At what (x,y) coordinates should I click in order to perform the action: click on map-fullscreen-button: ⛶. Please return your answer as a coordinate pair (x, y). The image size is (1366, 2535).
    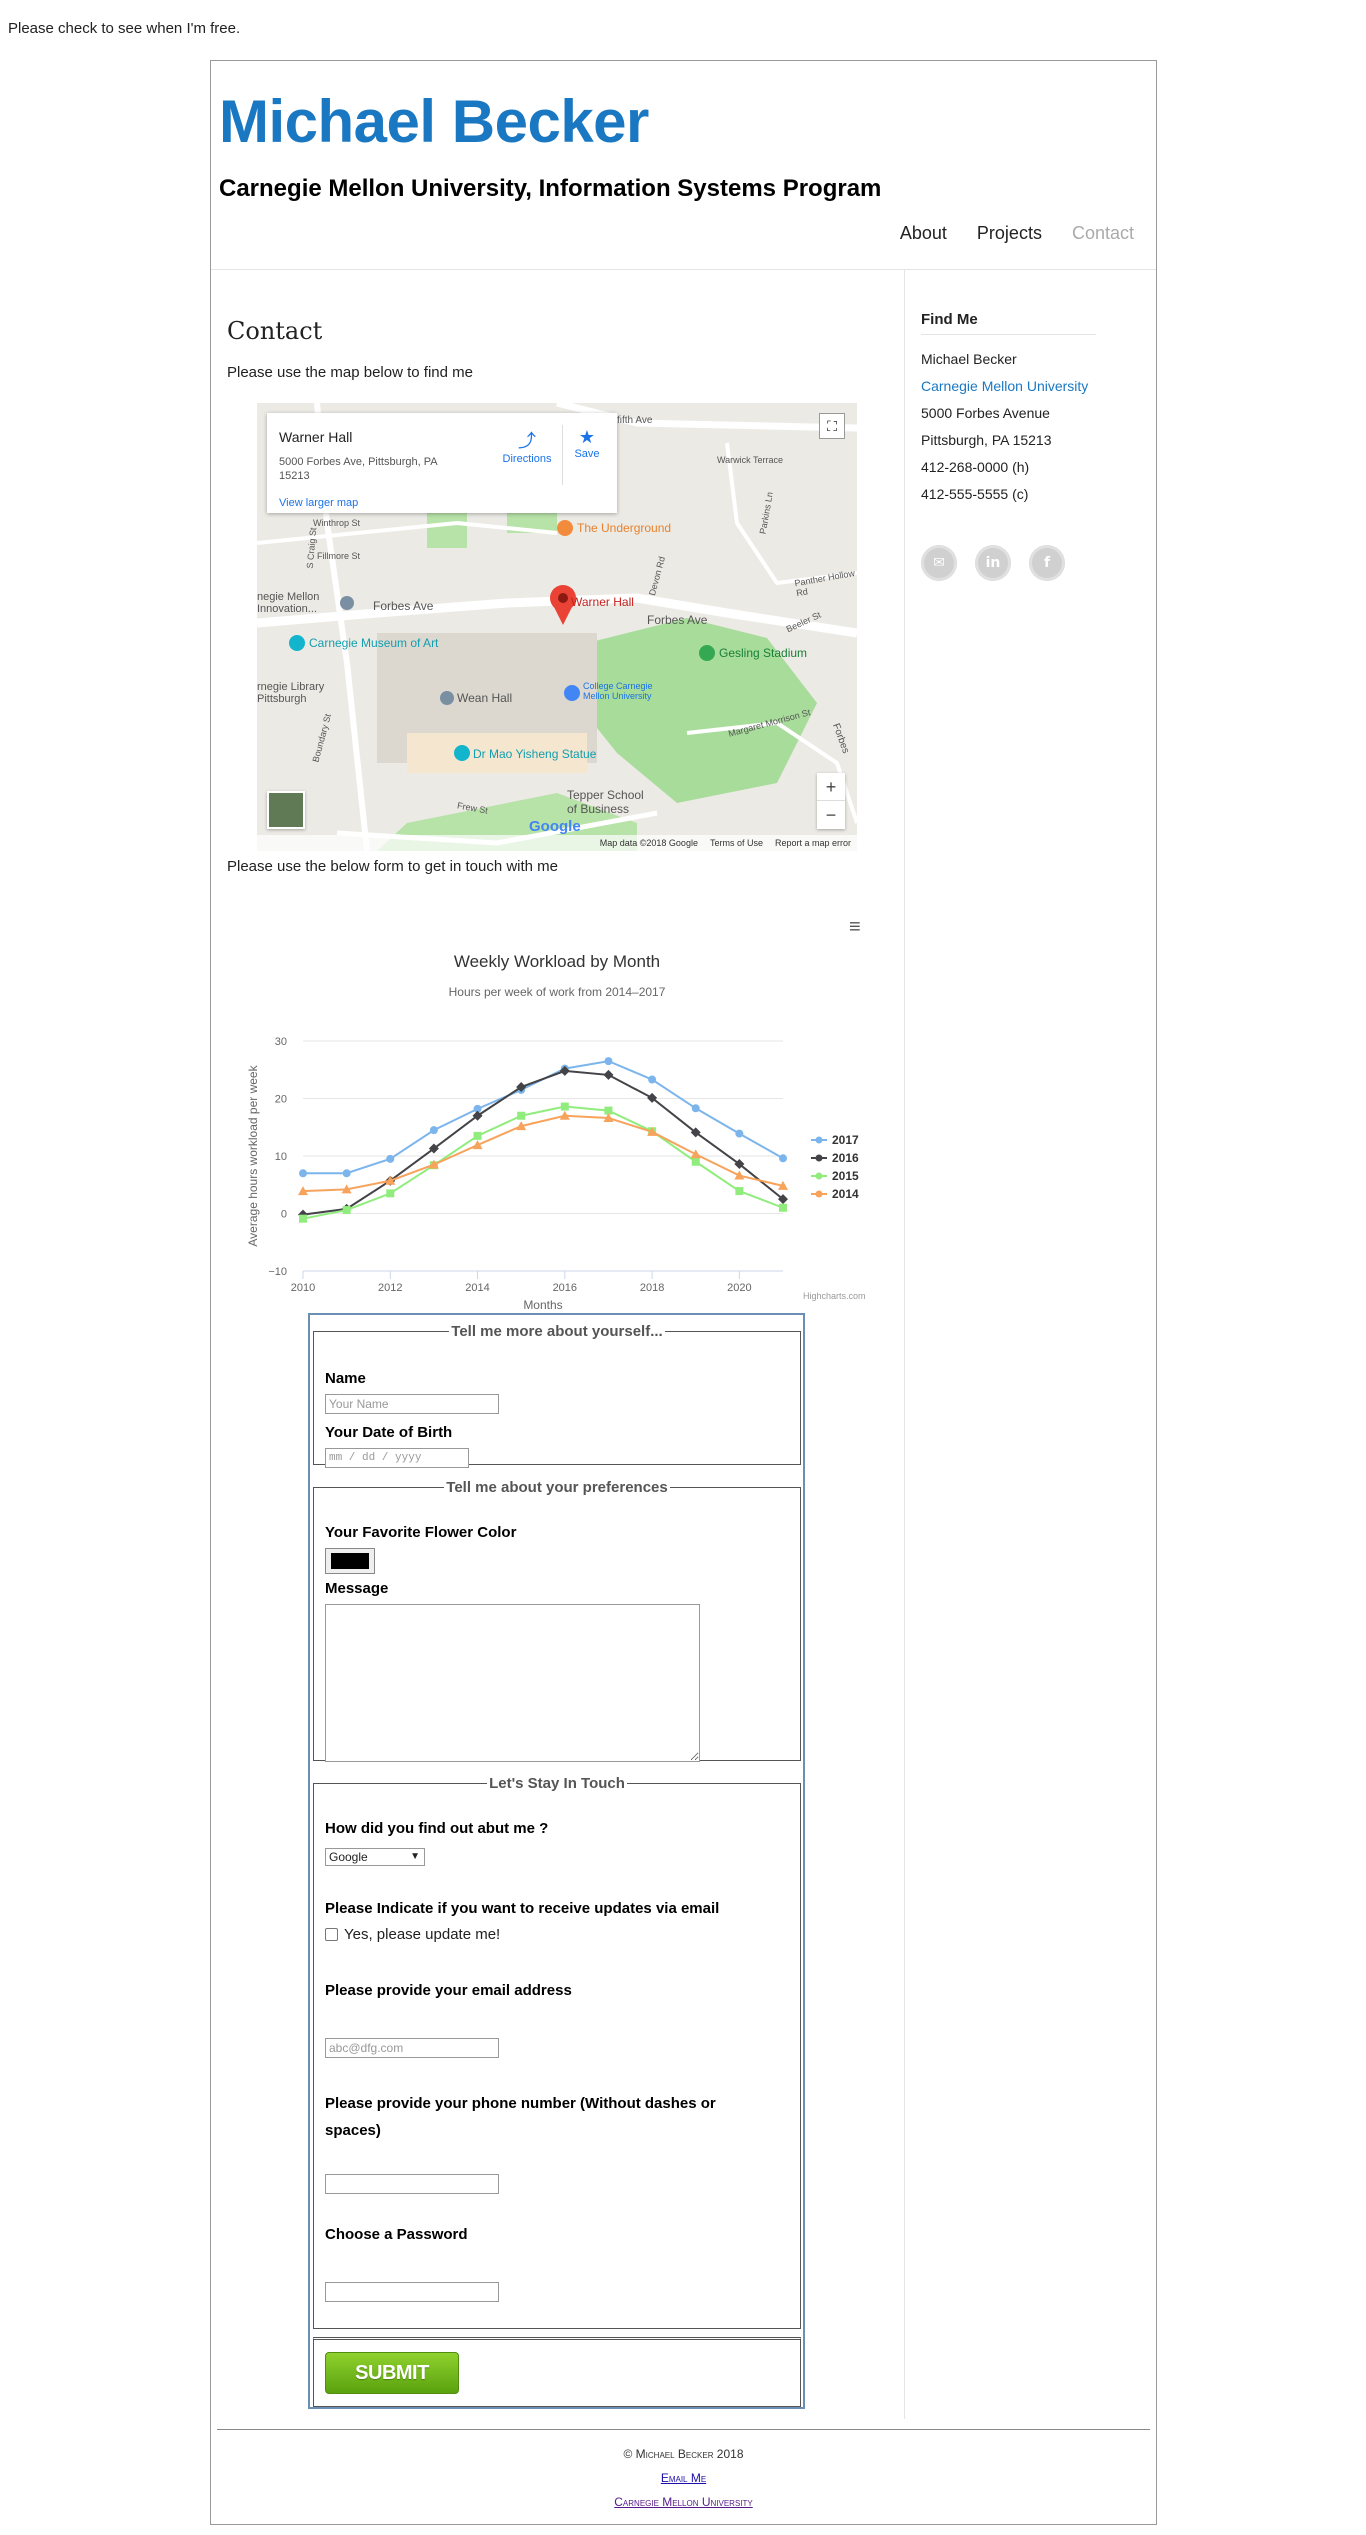
    Looking at the image, I should click on (832, 426).